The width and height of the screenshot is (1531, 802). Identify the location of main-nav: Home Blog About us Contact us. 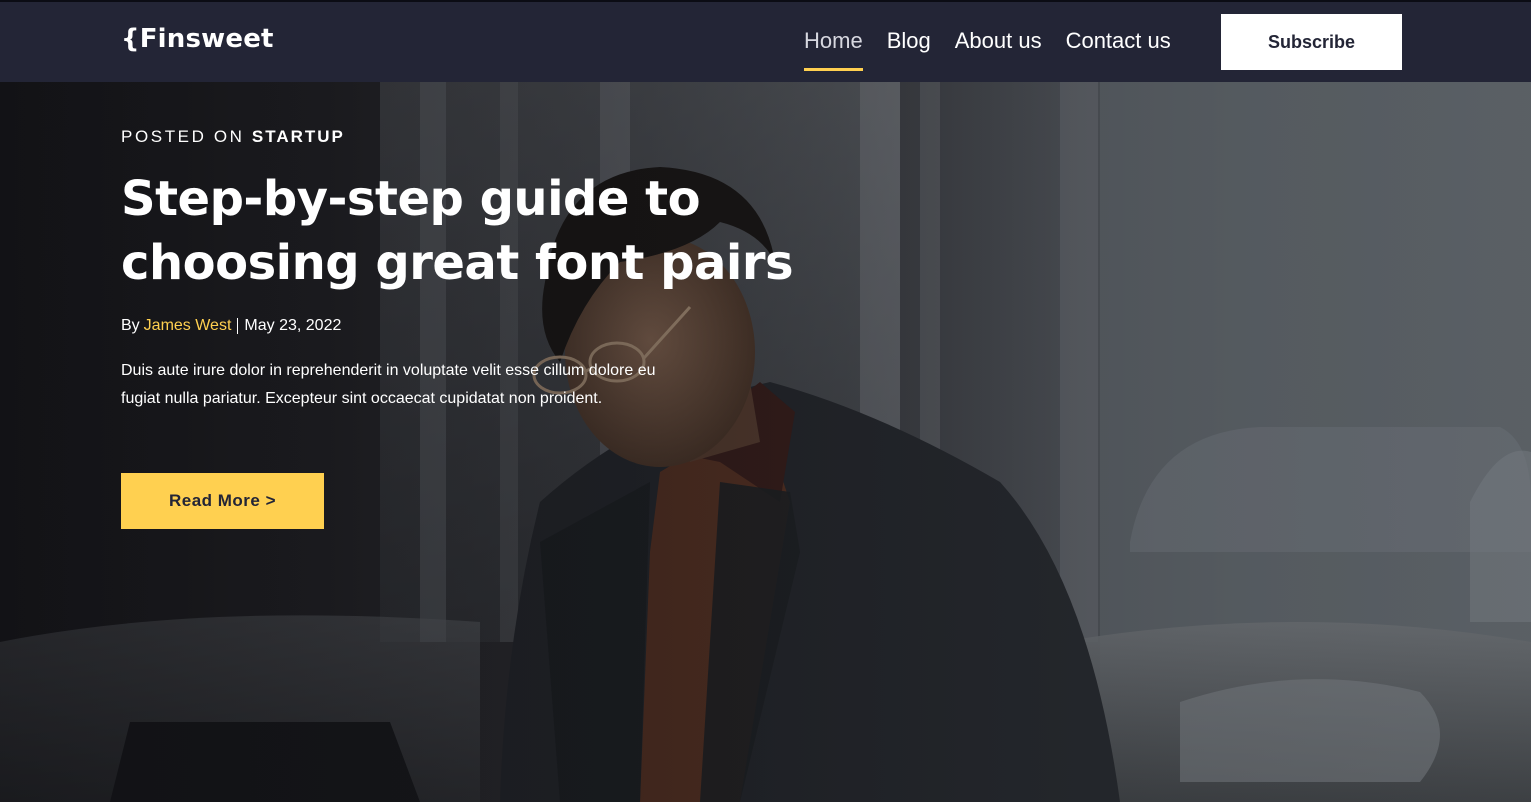
(987, 49).